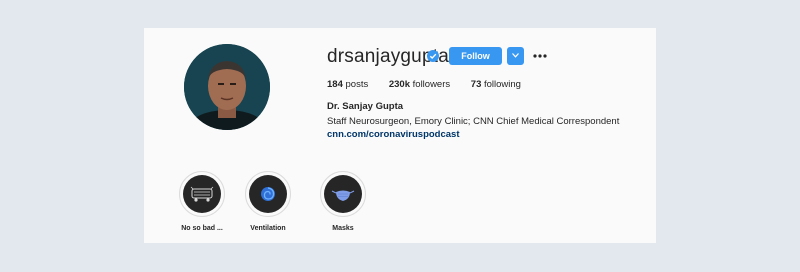  Describe the element at coordinates (227, 87) in the screenshot. I see `avatar` at that location.